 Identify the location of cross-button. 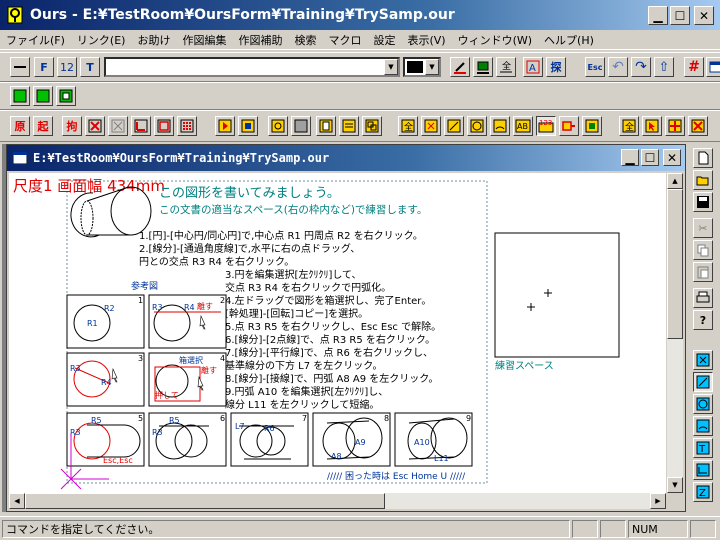
(675, 126).